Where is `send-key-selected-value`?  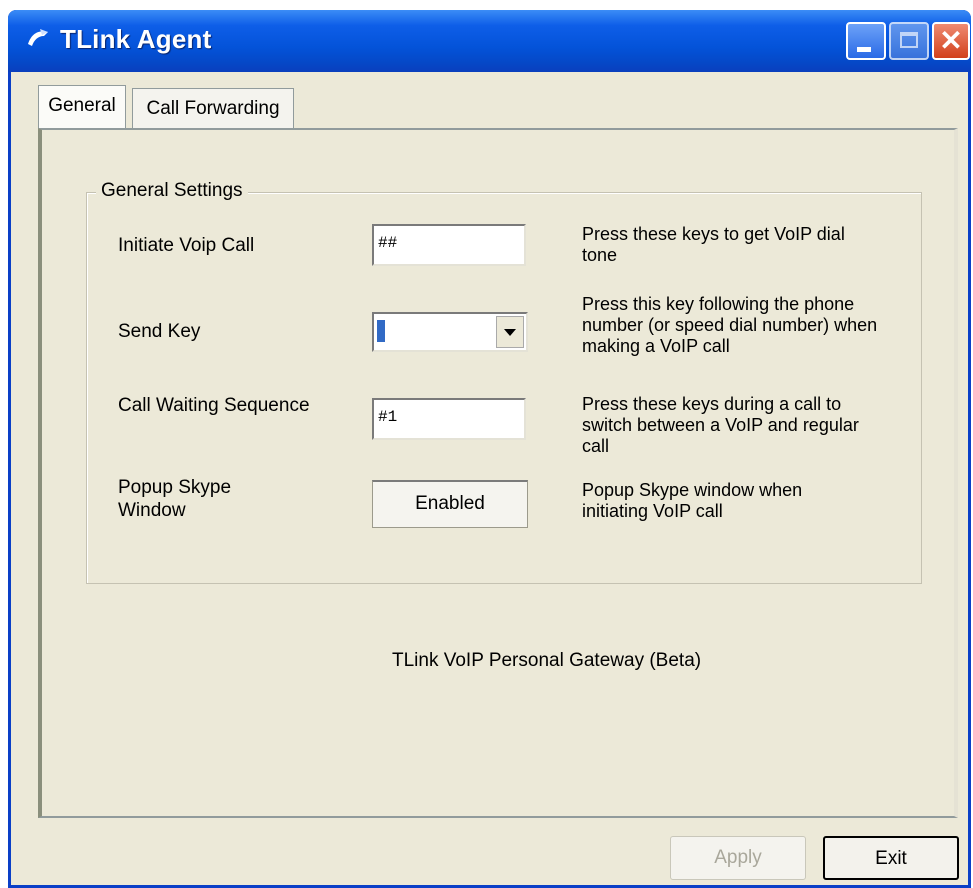
send-key-selected-value is located at coordinates (381, 331).